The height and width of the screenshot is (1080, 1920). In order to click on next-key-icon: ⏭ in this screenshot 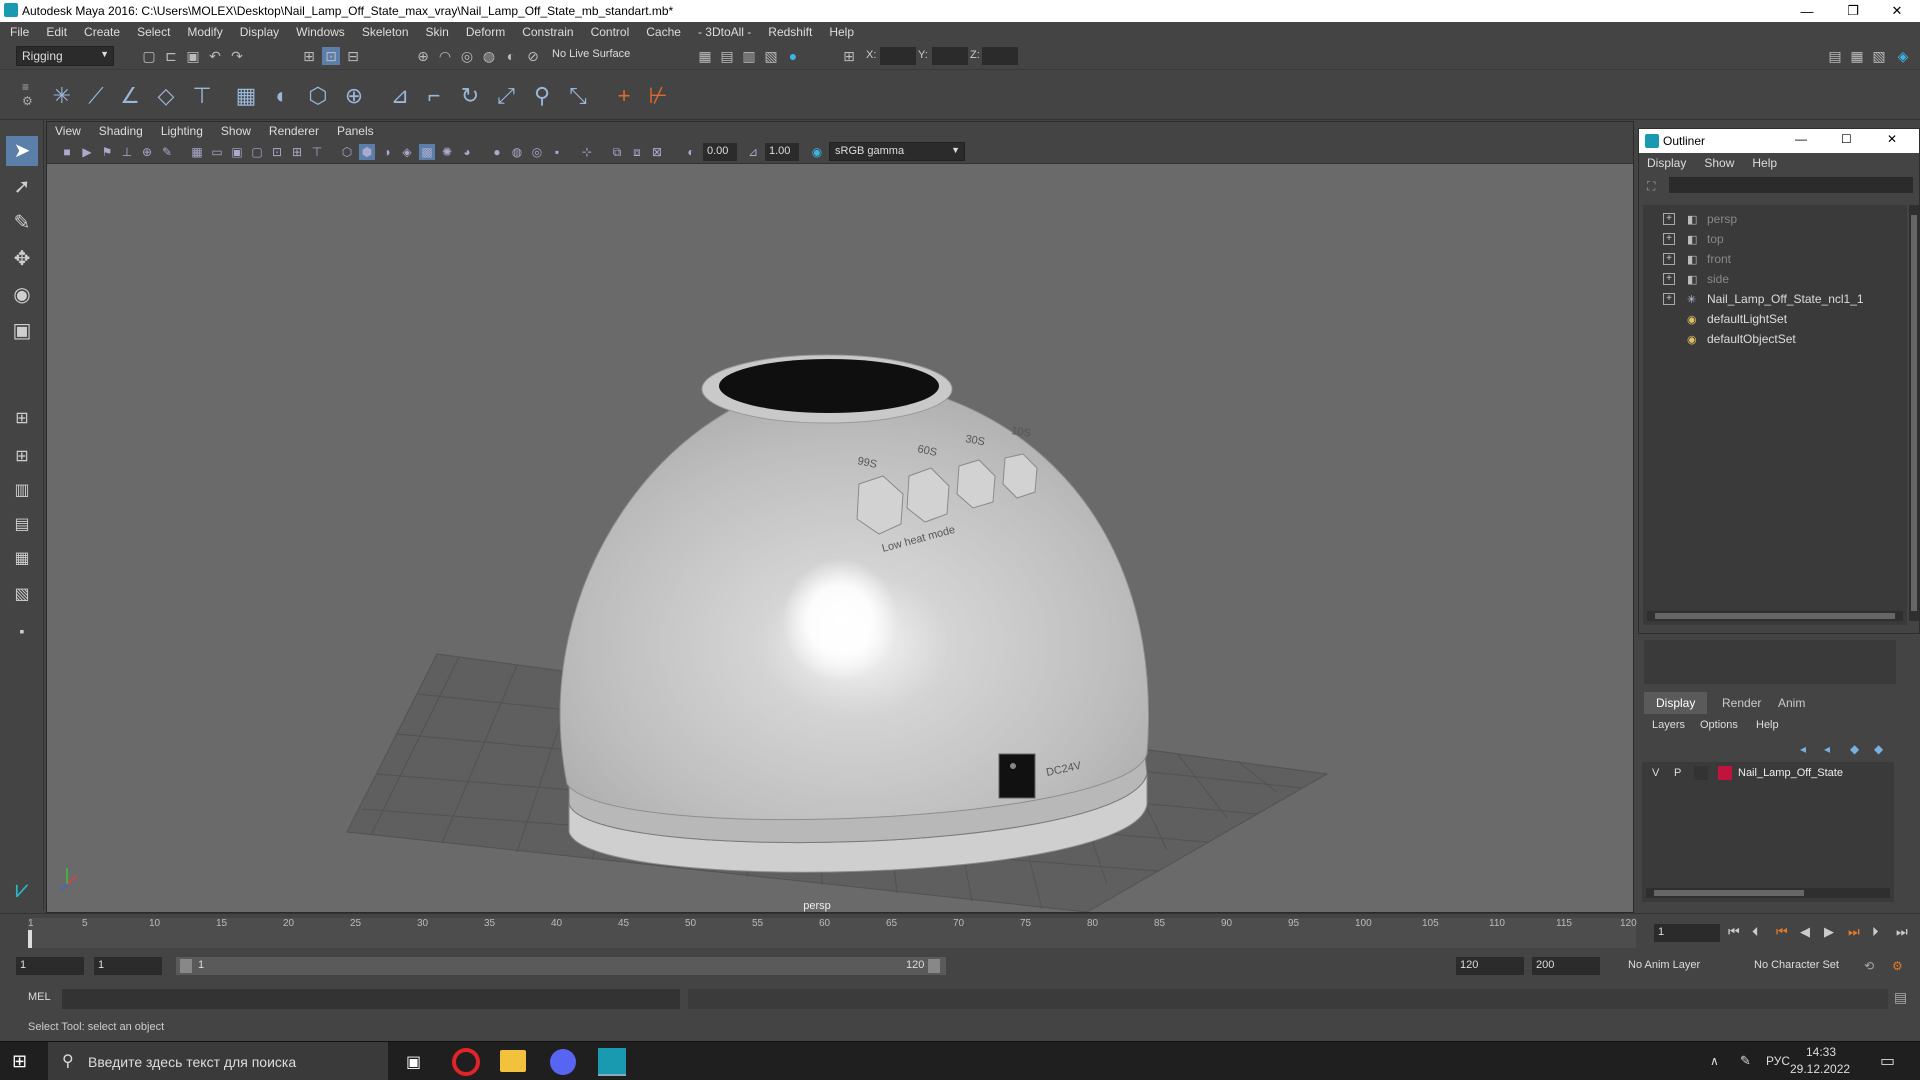, I will do `click(1854, 932)`.